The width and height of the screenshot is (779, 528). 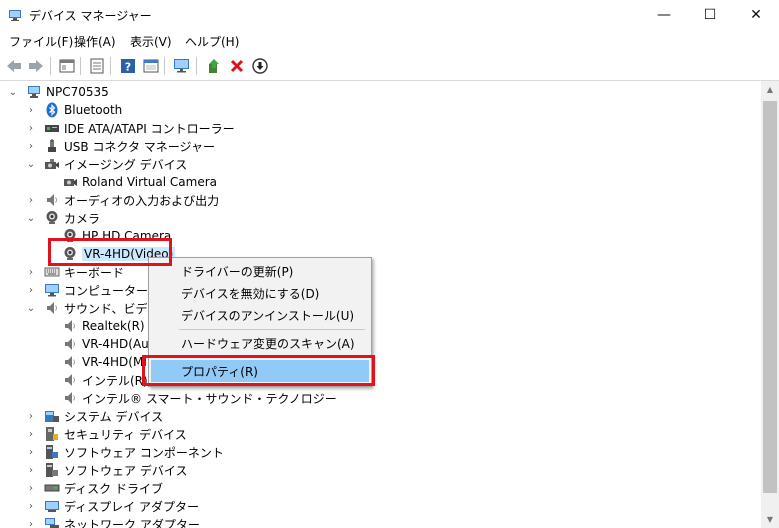 I want to click on tree-item-label: Realtek(R) A, so click(x=119, y=326).